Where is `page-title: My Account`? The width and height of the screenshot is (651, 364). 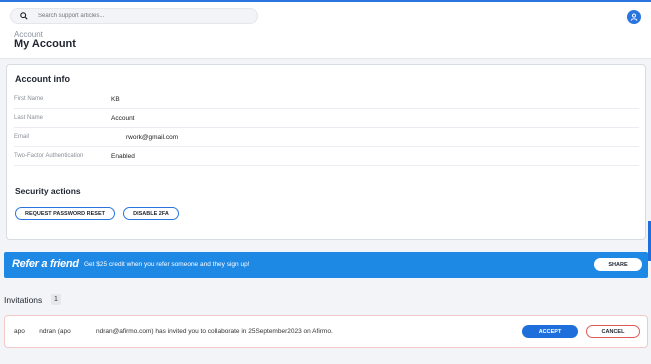
page-title: My Account is located at coordinates (45, 44).